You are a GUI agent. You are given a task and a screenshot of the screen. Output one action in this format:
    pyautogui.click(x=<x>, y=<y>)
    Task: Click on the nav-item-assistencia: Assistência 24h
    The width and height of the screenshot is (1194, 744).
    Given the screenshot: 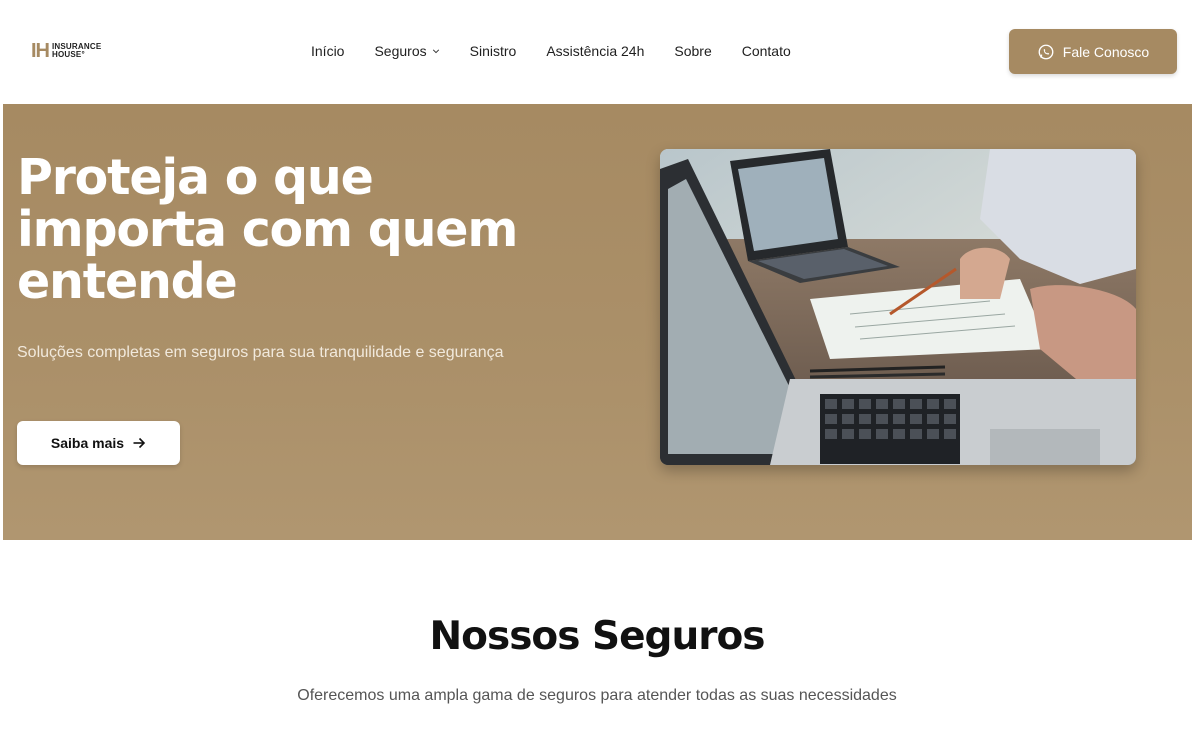 What is the action you would take?
    pyautogui.click(x=595, y=51)
    